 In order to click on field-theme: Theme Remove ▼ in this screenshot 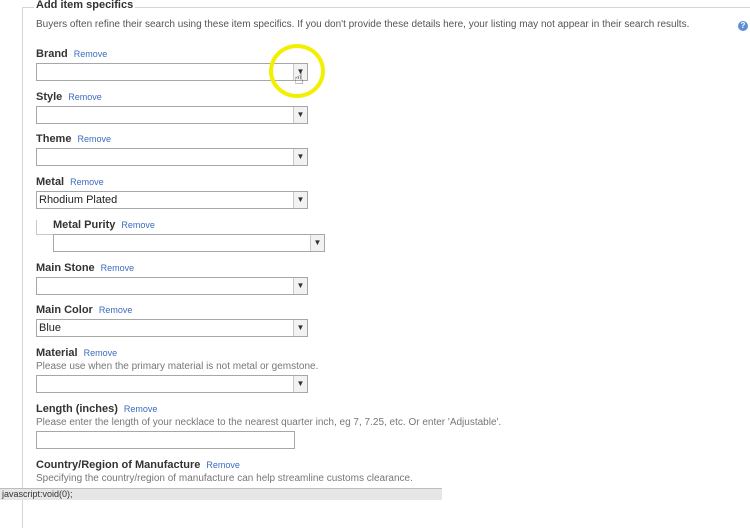, I will do `click(172, 149)`.